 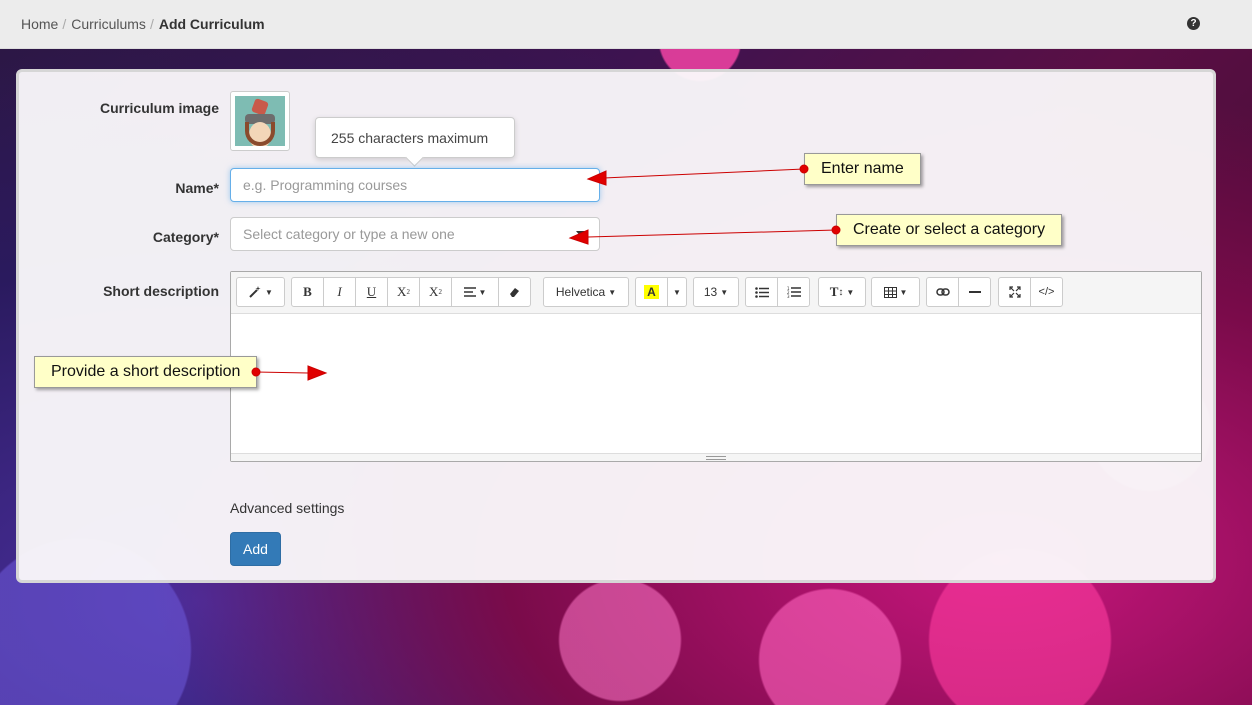 I want to click on breadcrumb-home: Home, so click(x=39, y=24).